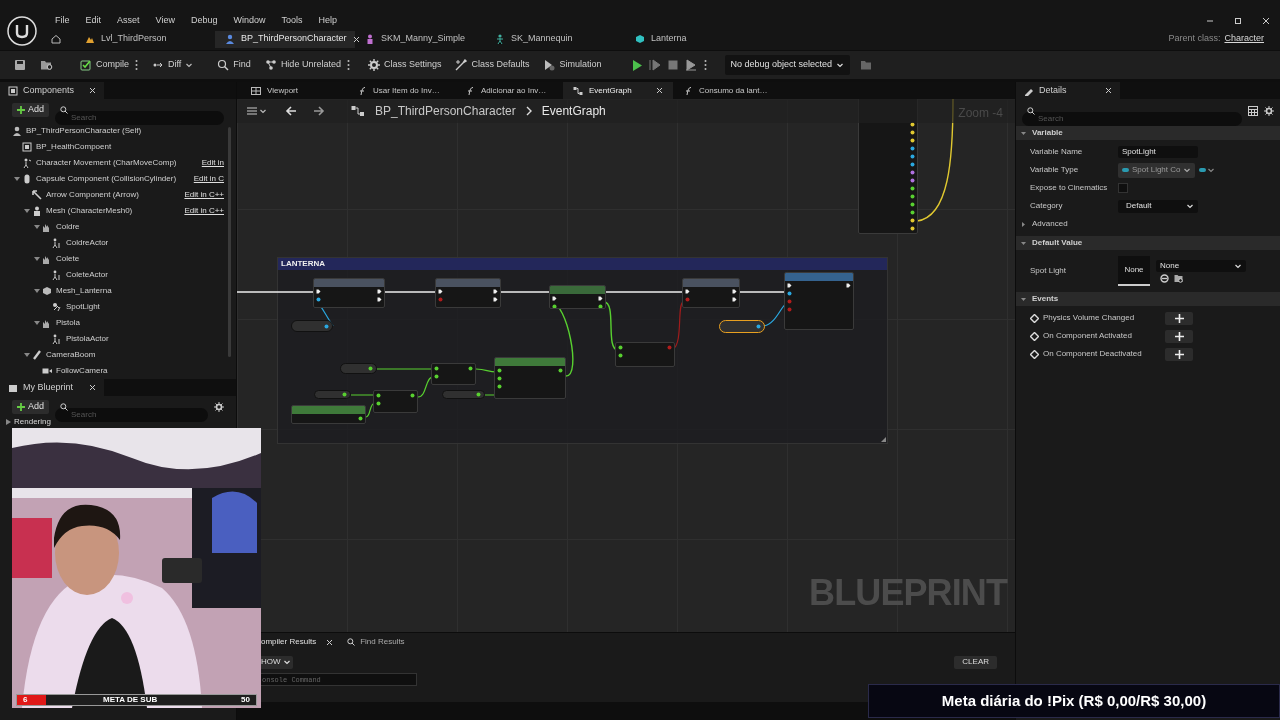  What do you see at coordinates (118, 259) in the screenshot?
I see `tree-item: Colete` at bounding box center [118, 259].